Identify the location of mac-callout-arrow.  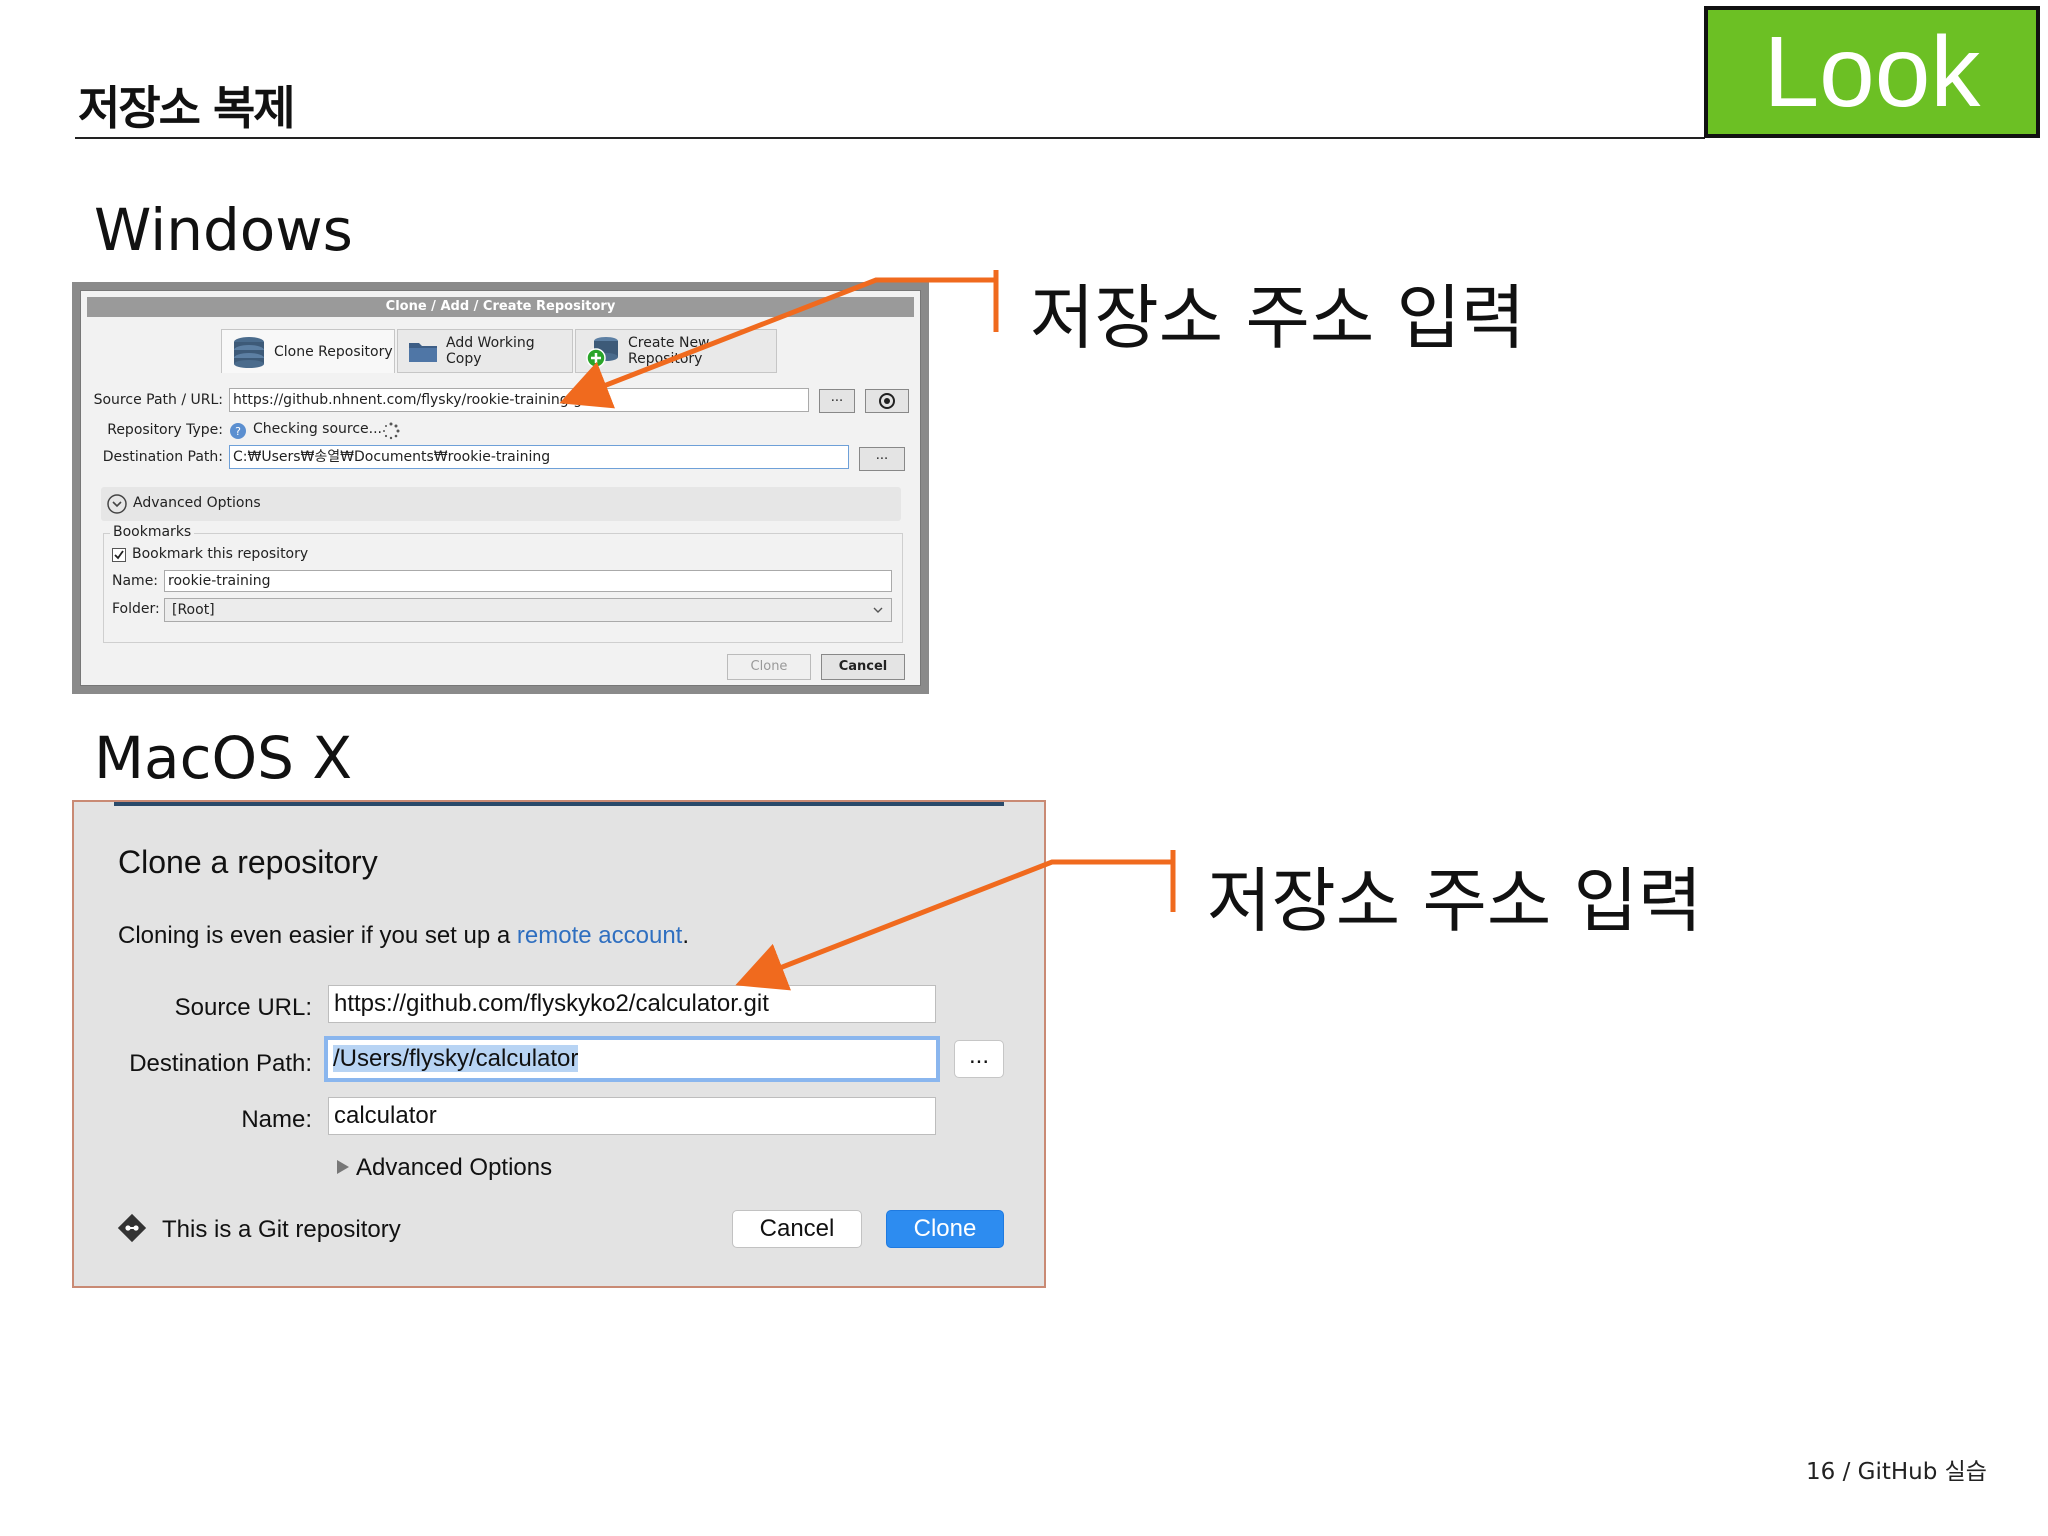
(965, 914).